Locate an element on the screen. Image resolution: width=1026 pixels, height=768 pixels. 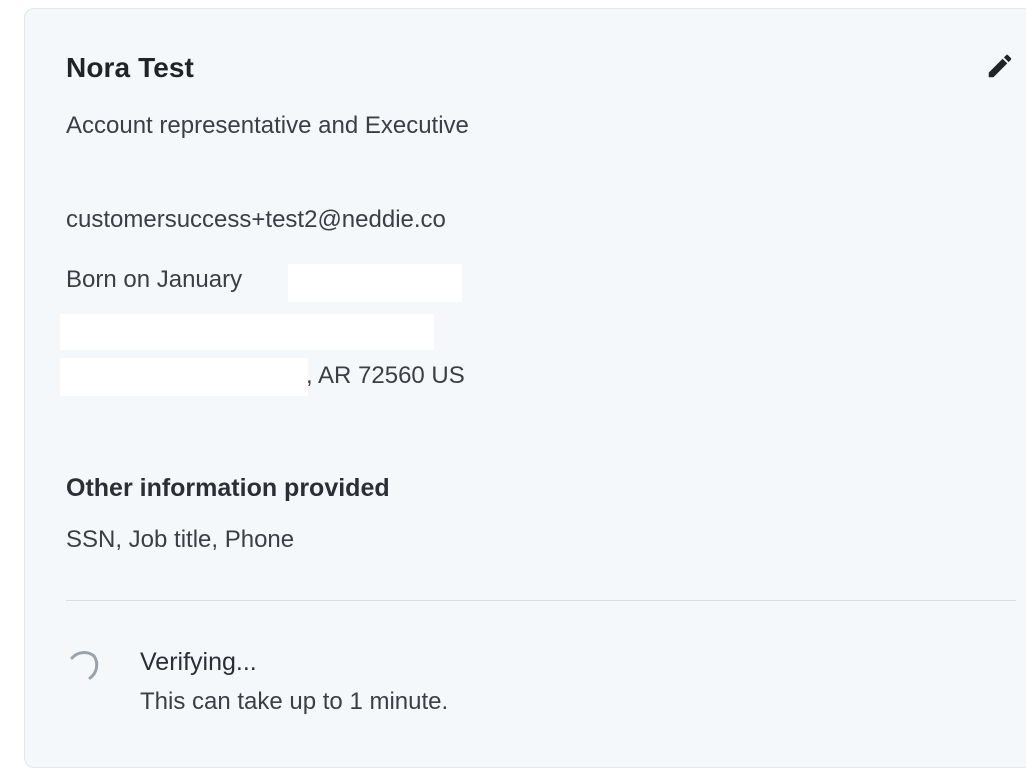
birth-date-label: Born on January is located at coordinates (154, 279).